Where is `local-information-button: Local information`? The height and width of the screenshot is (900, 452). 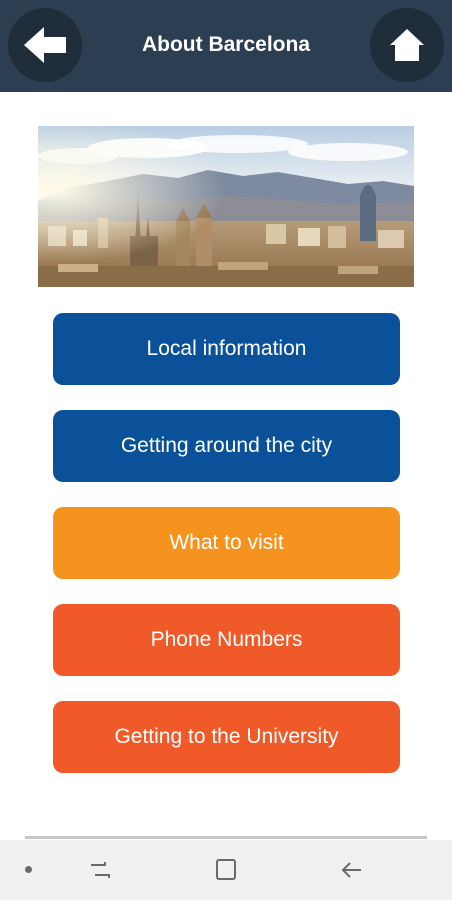
local-information-button: Local information is located at coordinates (226, 349).